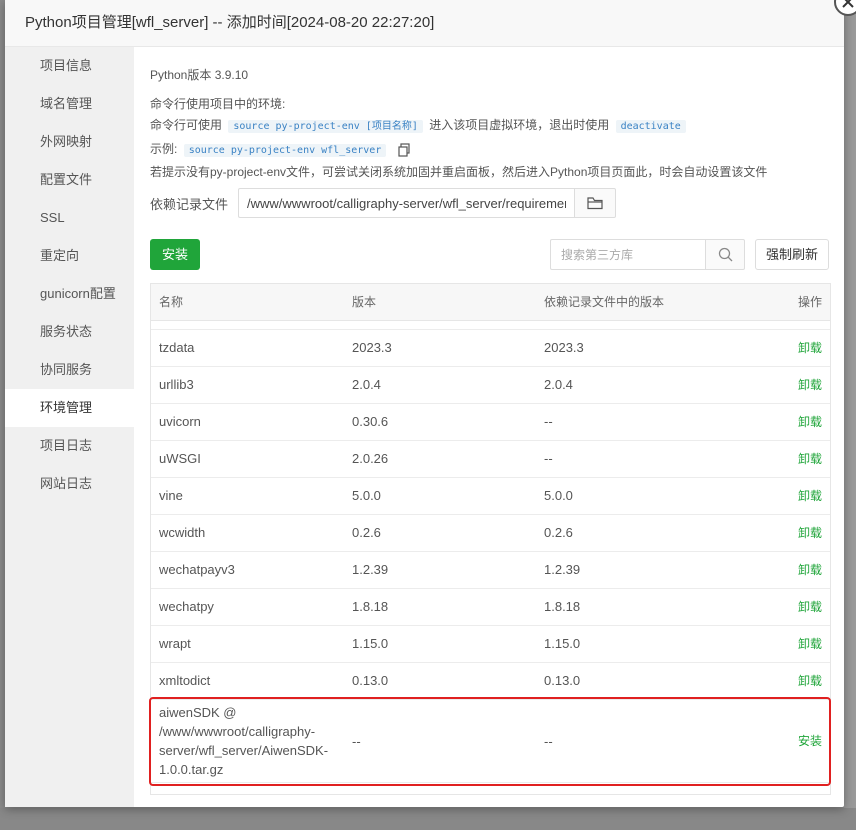  What do you see at coordinates (189, 204) in the screenshot?
I see `dependency-label: 依赖记录文件` at bounding box center [189, 204].